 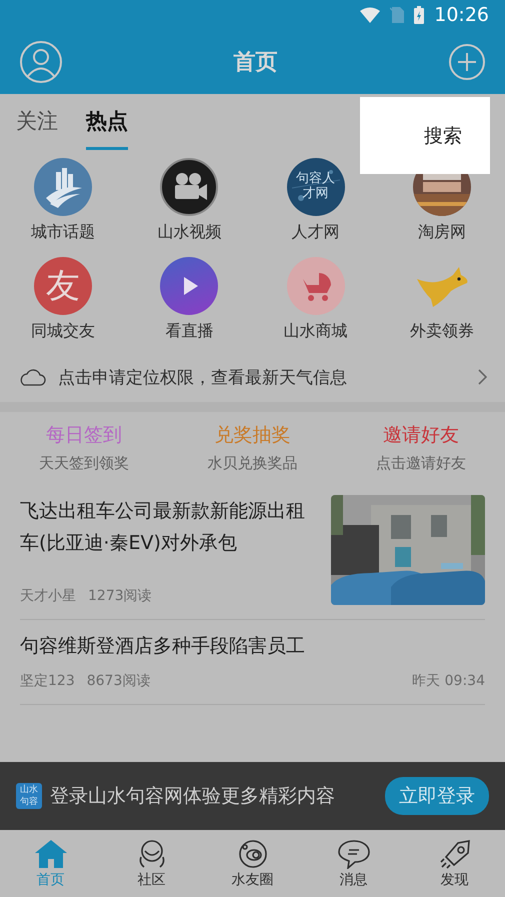 What do you see at coordinates (316, 331) in the screenshot?
I see `shortcut-label: 山水商城` at bounding box center [316, 331].